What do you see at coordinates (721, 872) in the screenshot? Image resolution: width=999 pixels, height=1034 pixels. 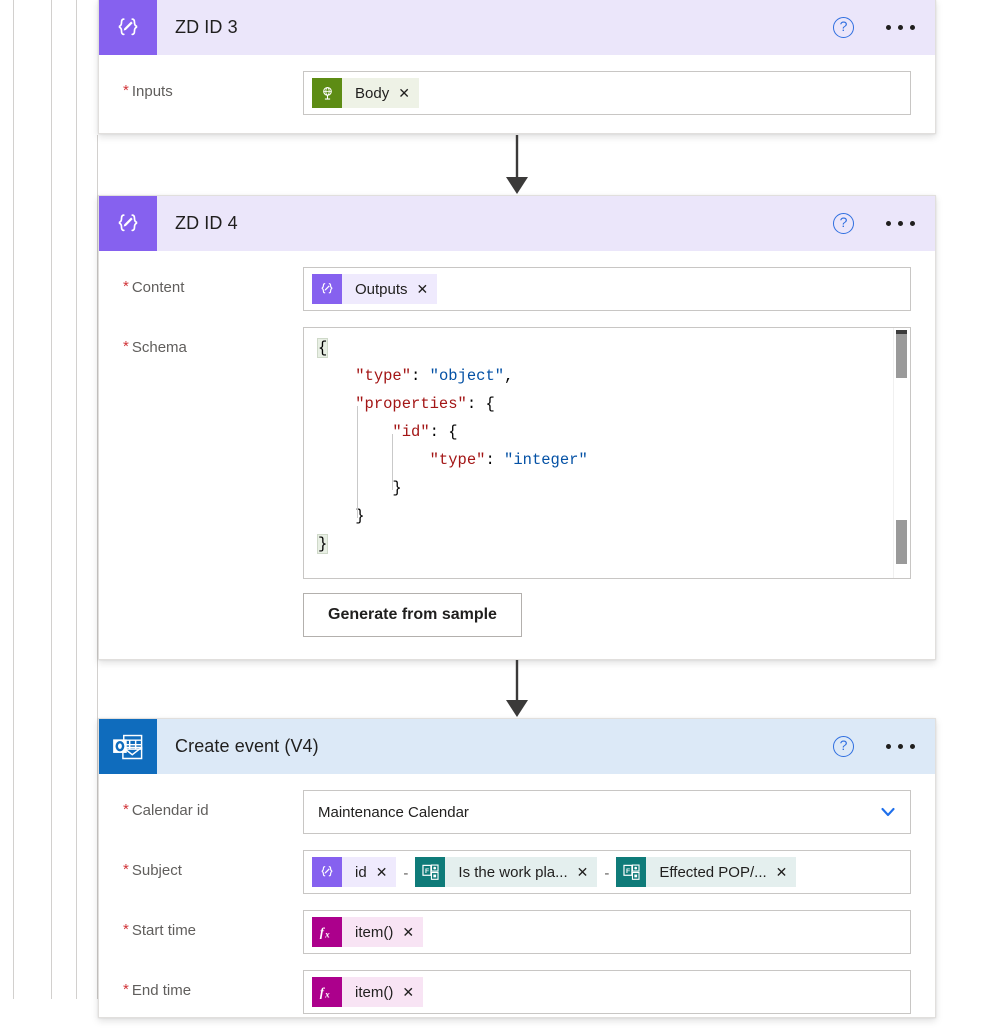 I see `token-label: Effected POP/... ✕` at bounding box center [721, 872].